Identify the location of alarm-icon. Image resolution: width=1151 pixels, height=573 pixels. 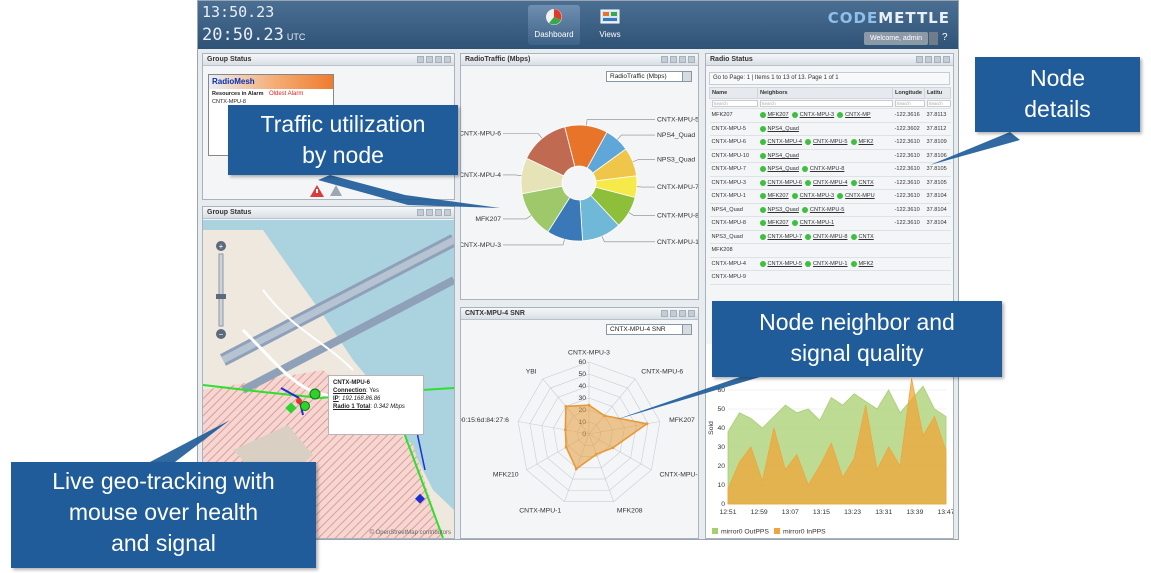
(317, 191).